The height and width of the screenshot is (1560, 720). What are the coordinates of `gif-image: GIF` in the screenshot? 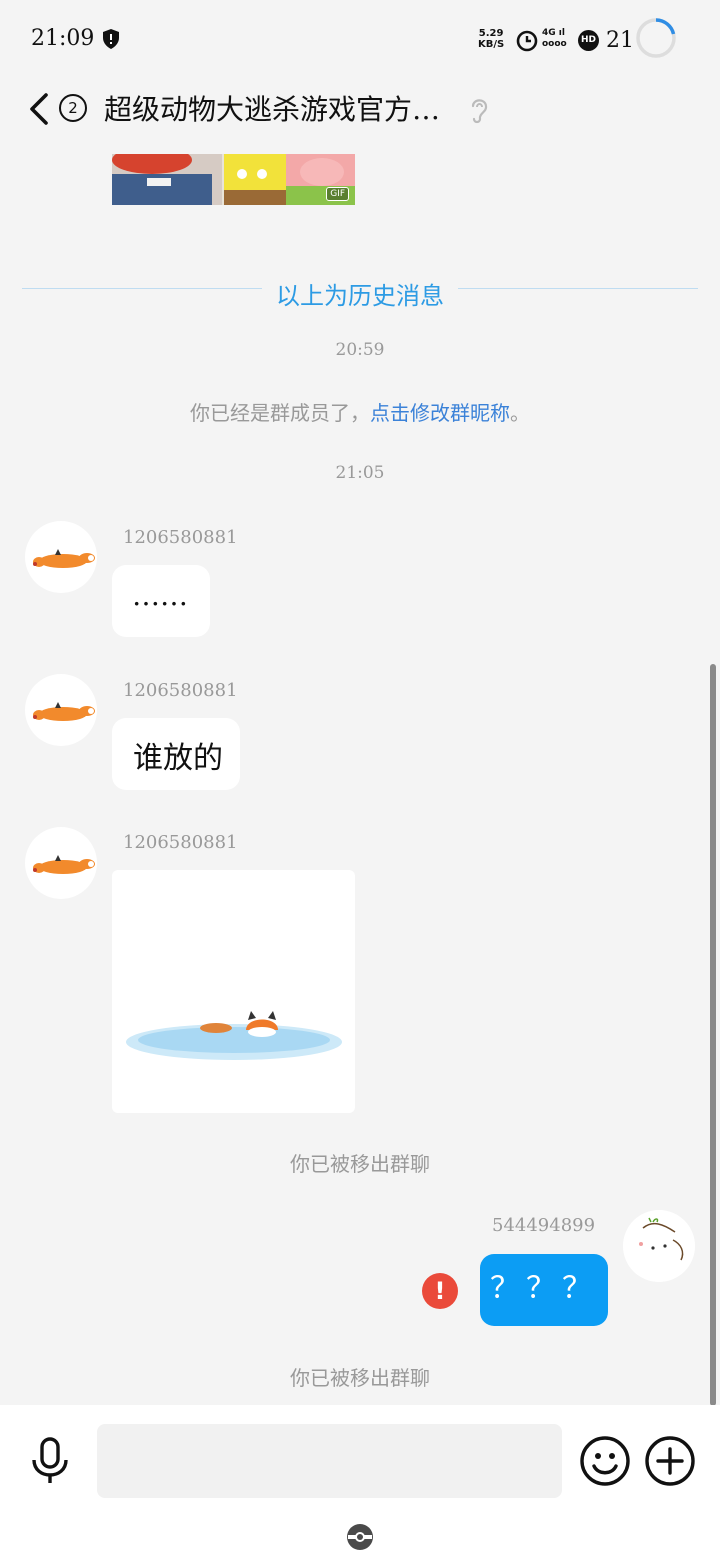 It's located at (233, 179).